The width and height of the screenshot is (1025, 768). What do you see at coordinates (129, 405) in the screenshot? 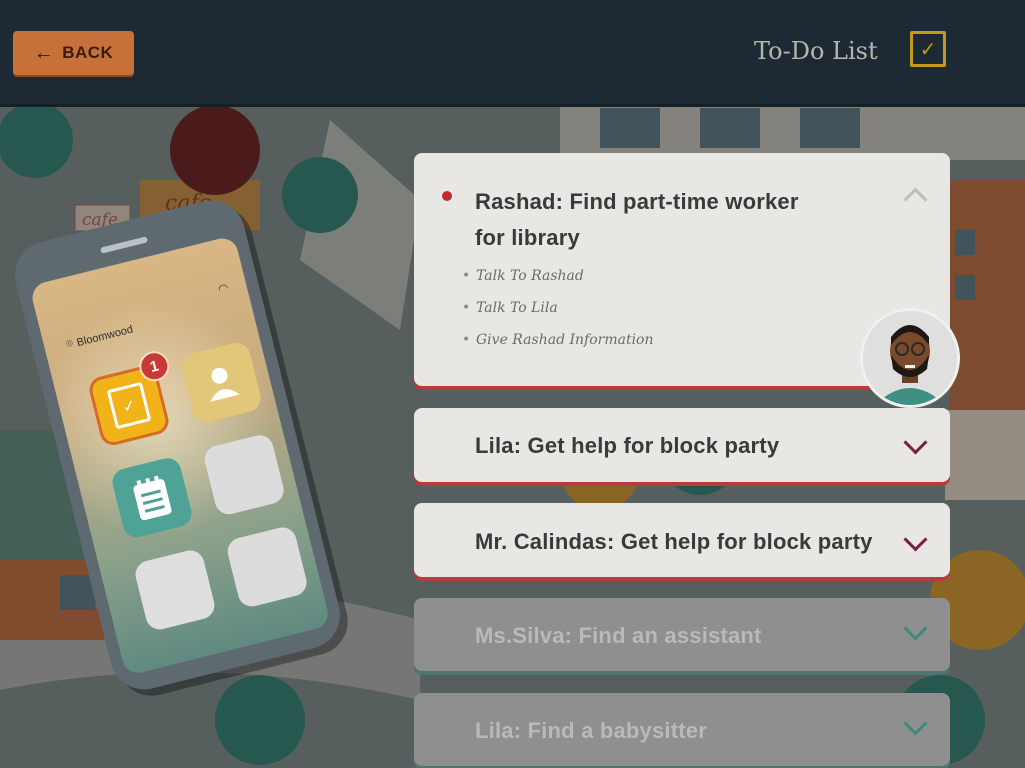
I see `checklist-icon: ✓` at bounding box center [129, 405].